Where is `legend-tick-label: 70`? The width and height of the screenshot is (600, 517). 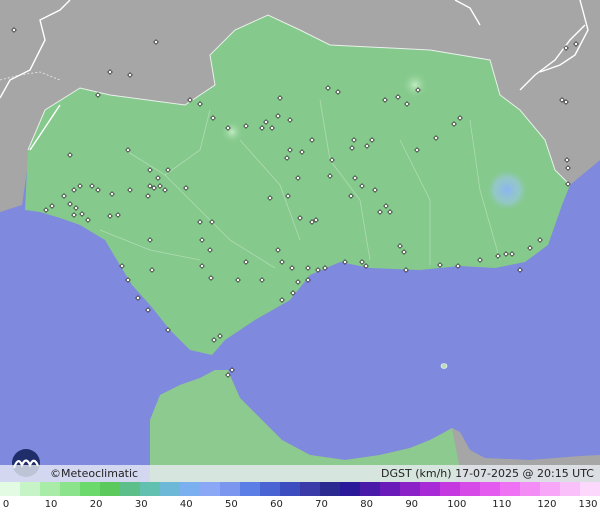
legend-tick-label: 70 is located at coordinates (321, 504).